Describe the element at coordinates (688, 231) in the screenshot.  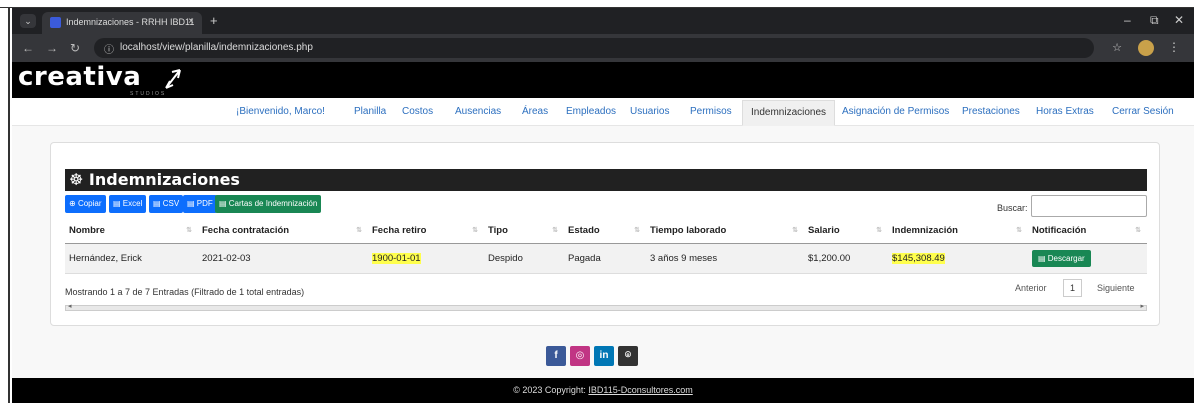
I see `col-tiempo-label: Tiempo laborado` at that location.